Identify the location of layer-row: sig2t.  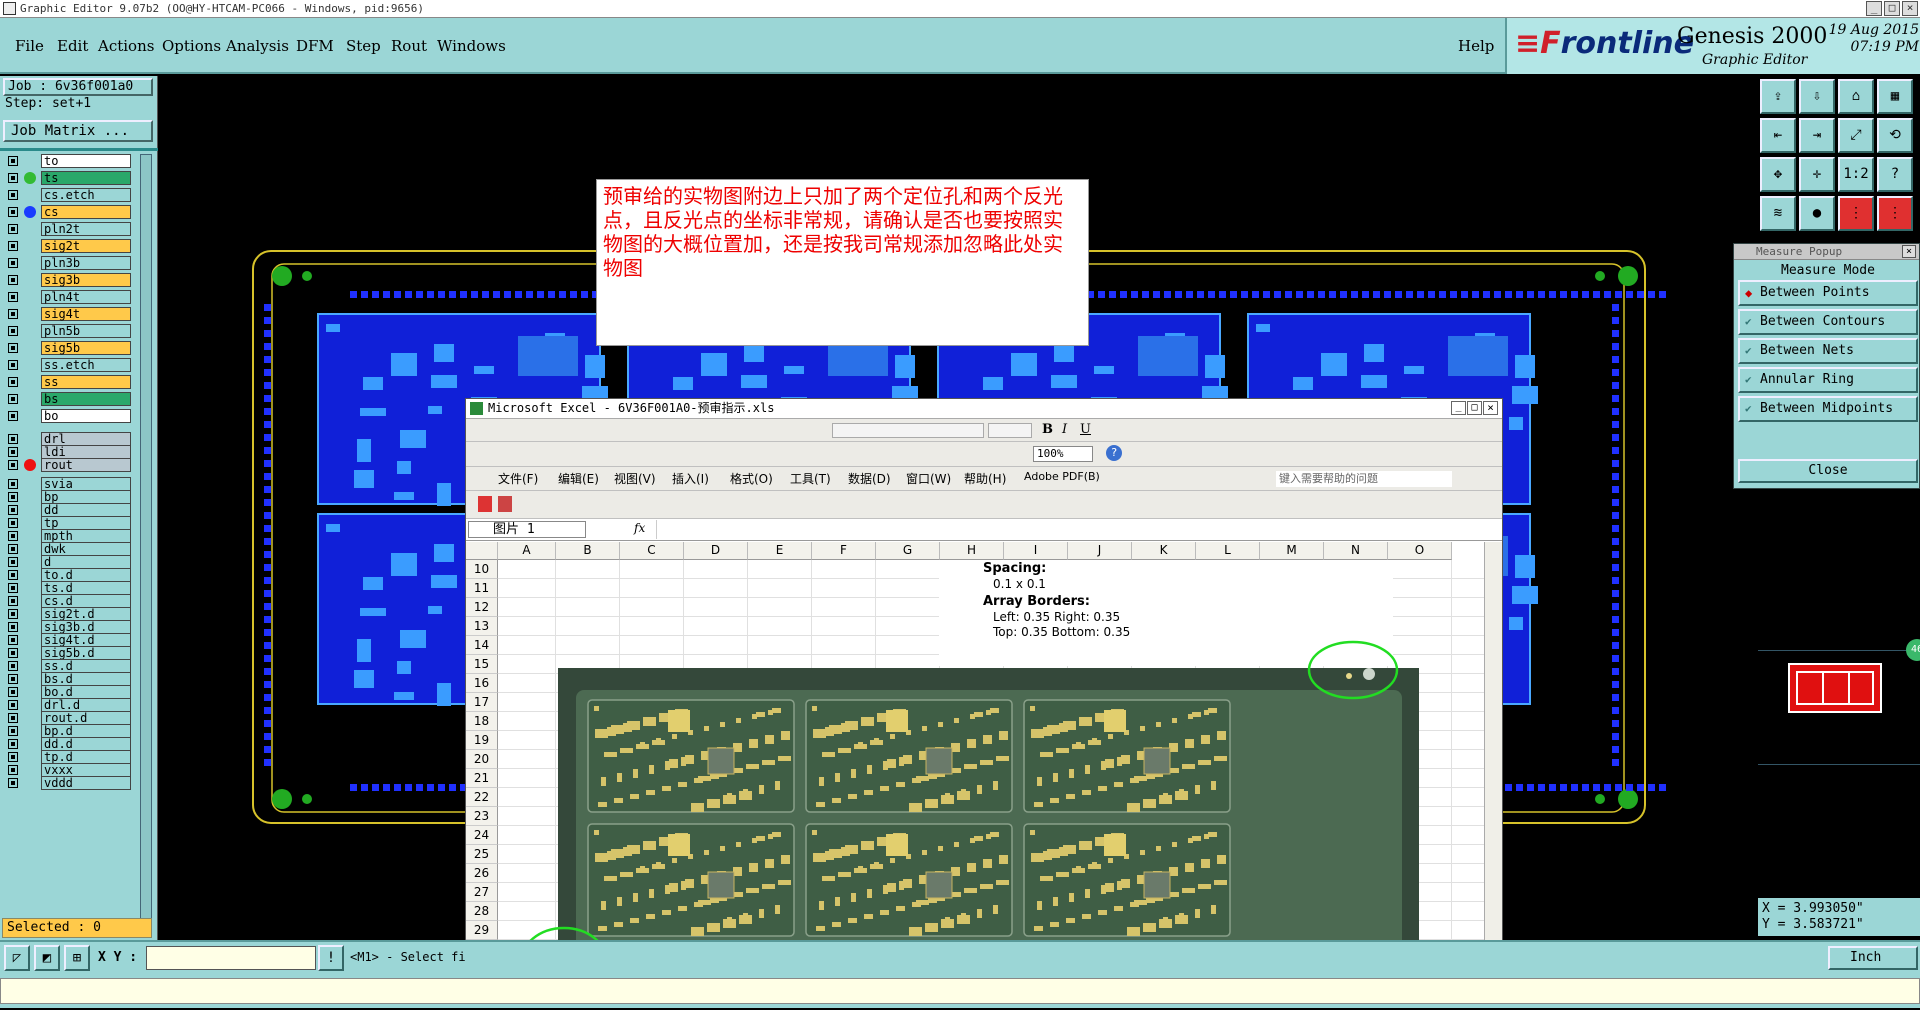
(69, 246).